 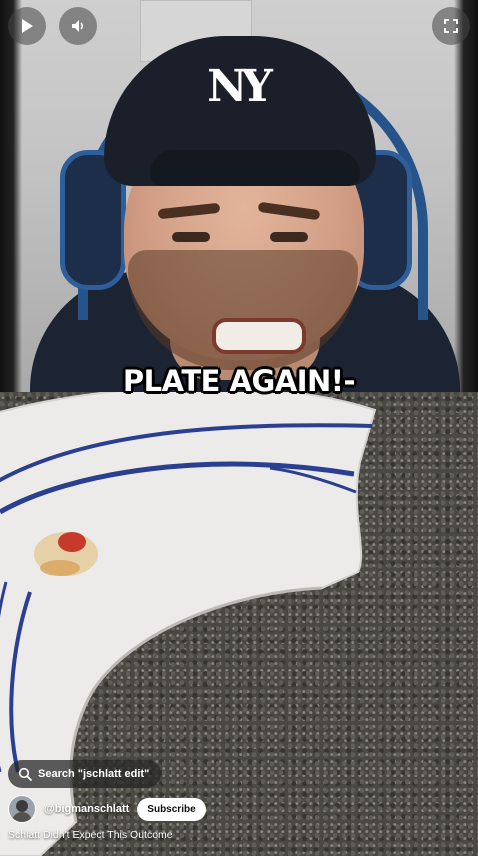 I want to click on play-button, so click(x=27, y=26).